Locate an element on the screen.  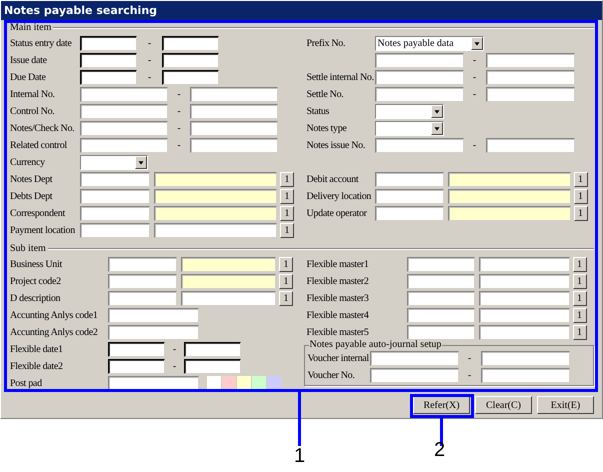
dialog-button: Refer(X) is located at coordinates (441, 405).